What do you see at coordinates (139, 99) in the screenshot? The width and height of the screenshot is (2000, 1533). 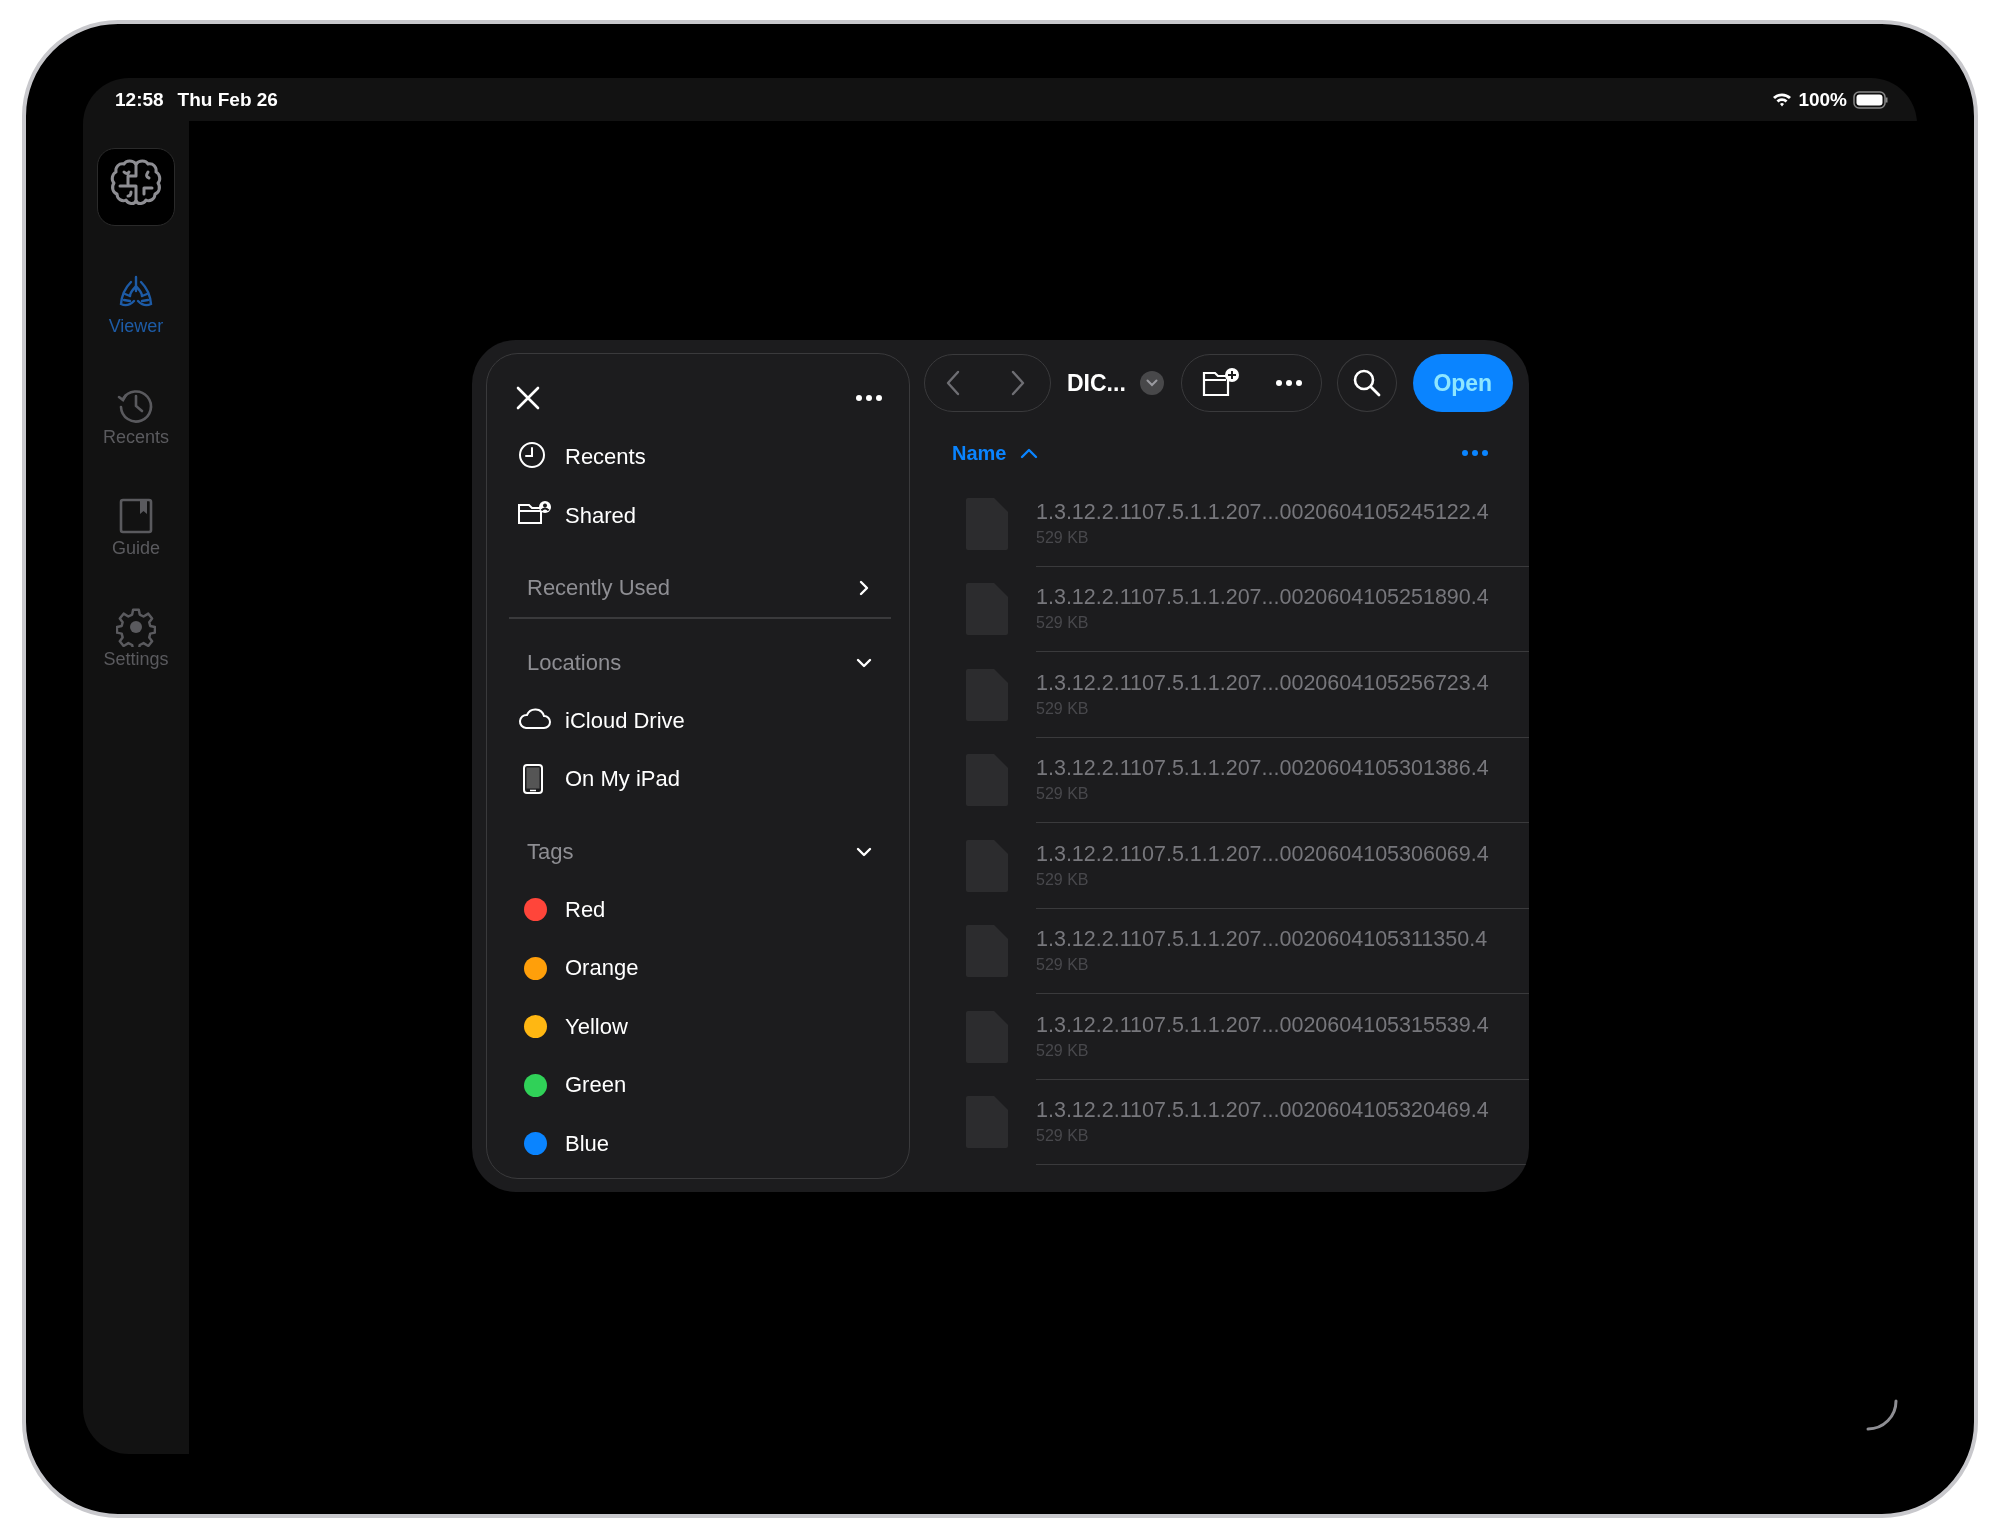 I see `status-time: 12:58` at bounding box center [139, 99].